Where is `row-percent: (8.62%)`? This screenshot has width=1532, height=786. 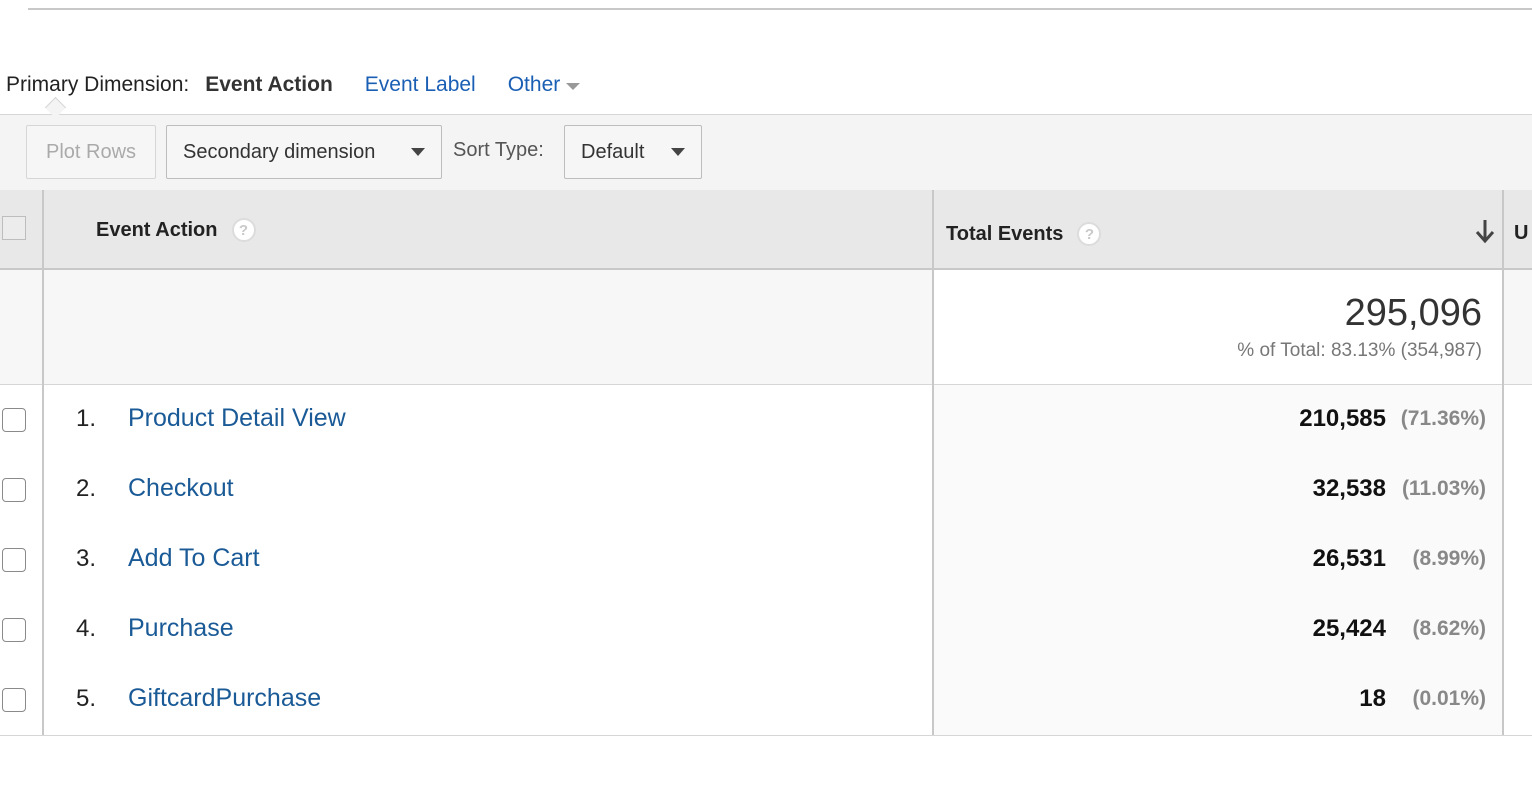
row-percent: (8.62%) is located at coordinates (1449, 628).